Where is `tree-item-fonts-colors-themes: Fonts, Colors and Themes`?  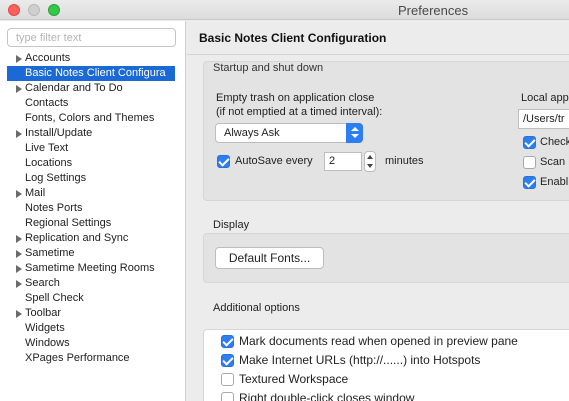
tree-item-fonts-colors-themes: Fonts, Colors and Themes is located at coordinates (93, 118).